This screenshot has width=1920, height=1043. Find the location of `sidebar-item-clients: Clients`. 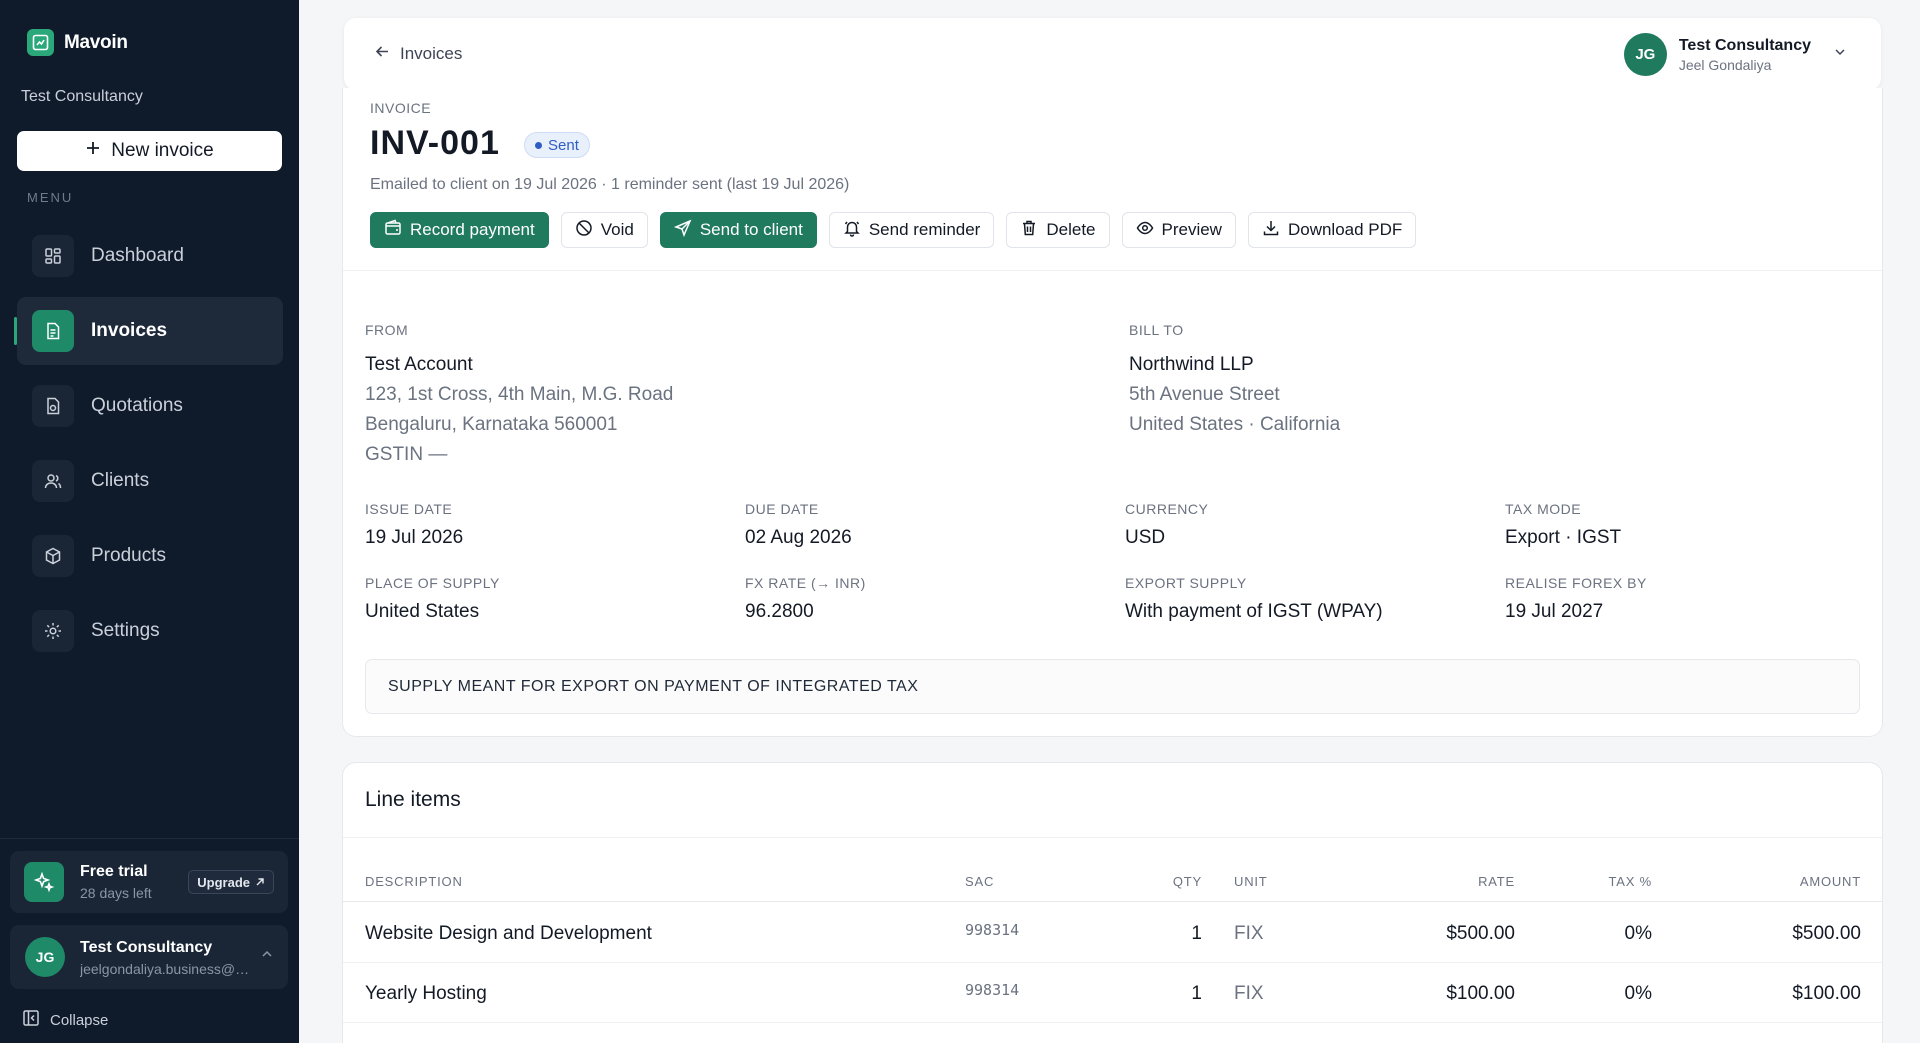

sidebar-item-clients: Clients is located at coordinates (150, 481).